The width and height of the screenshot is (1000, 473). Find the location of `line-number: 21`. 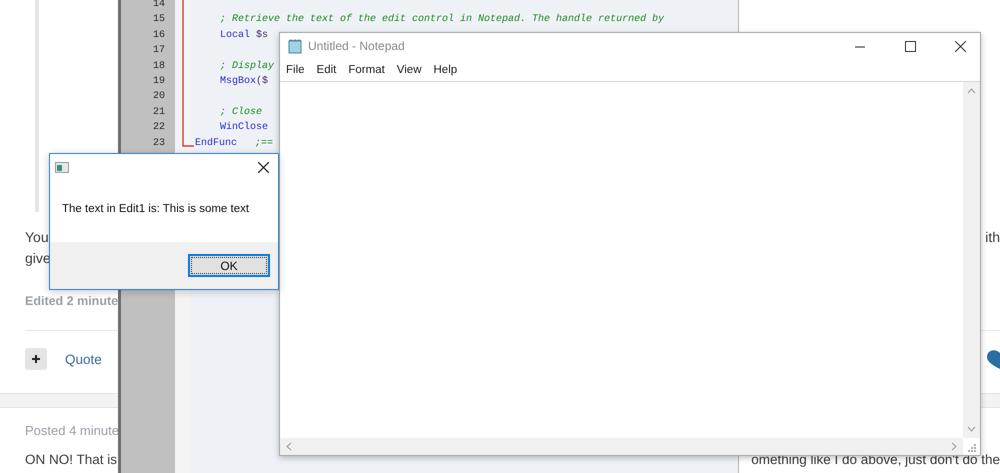

line-number: 21 is located at coordinates (159, 113).